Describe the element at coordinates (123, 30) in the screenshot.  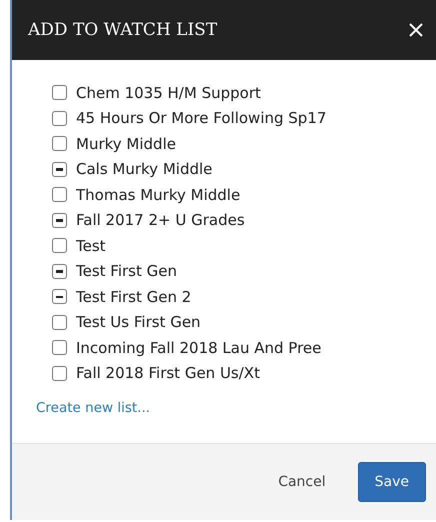
I see `dialog-title: ADD TO WATCH LIST` at that location.